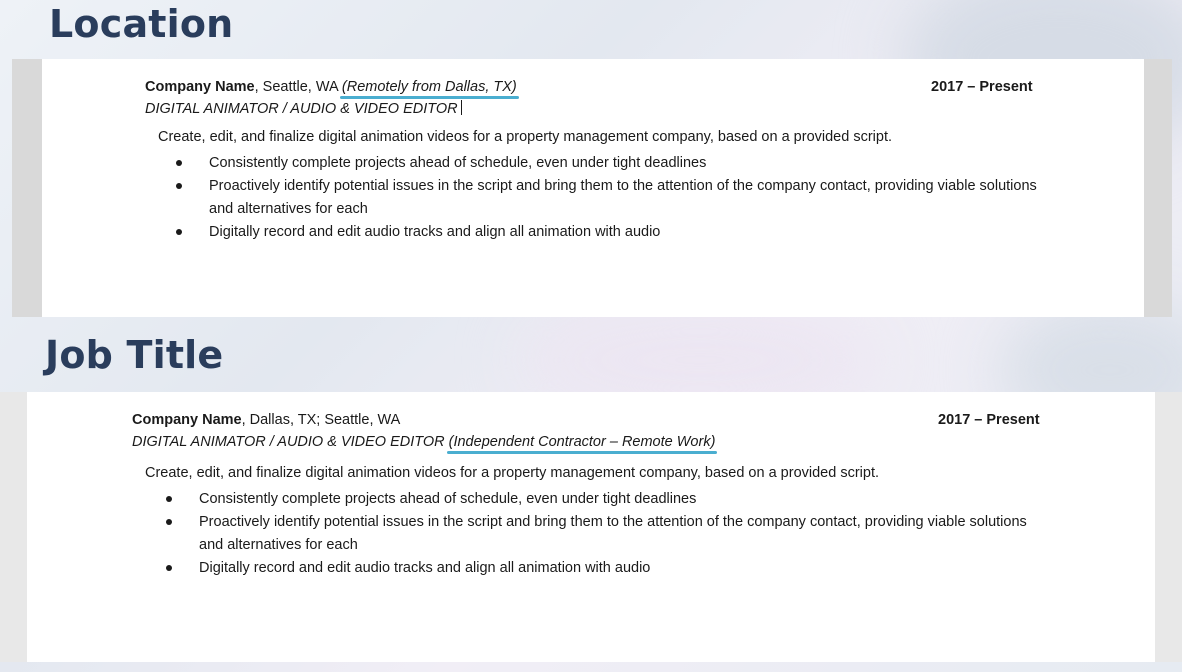  I want to click on section-heading-job-title: Job Title, so click(134, 355).